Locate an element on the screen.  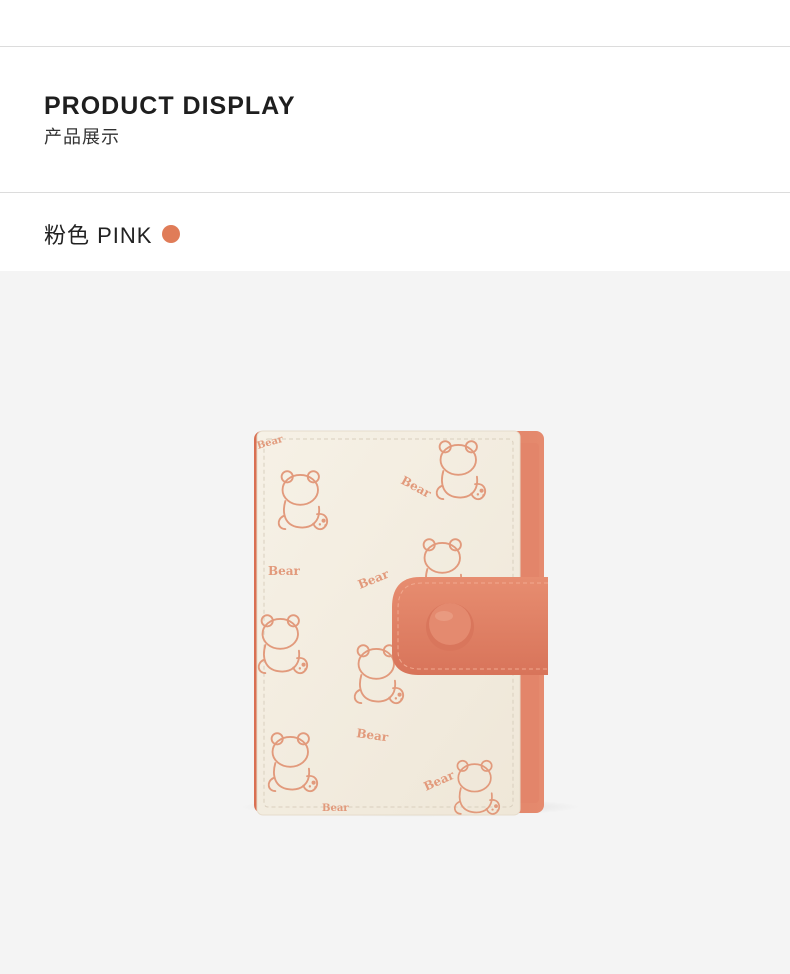
section-divider is located at coordinates (395, 192).